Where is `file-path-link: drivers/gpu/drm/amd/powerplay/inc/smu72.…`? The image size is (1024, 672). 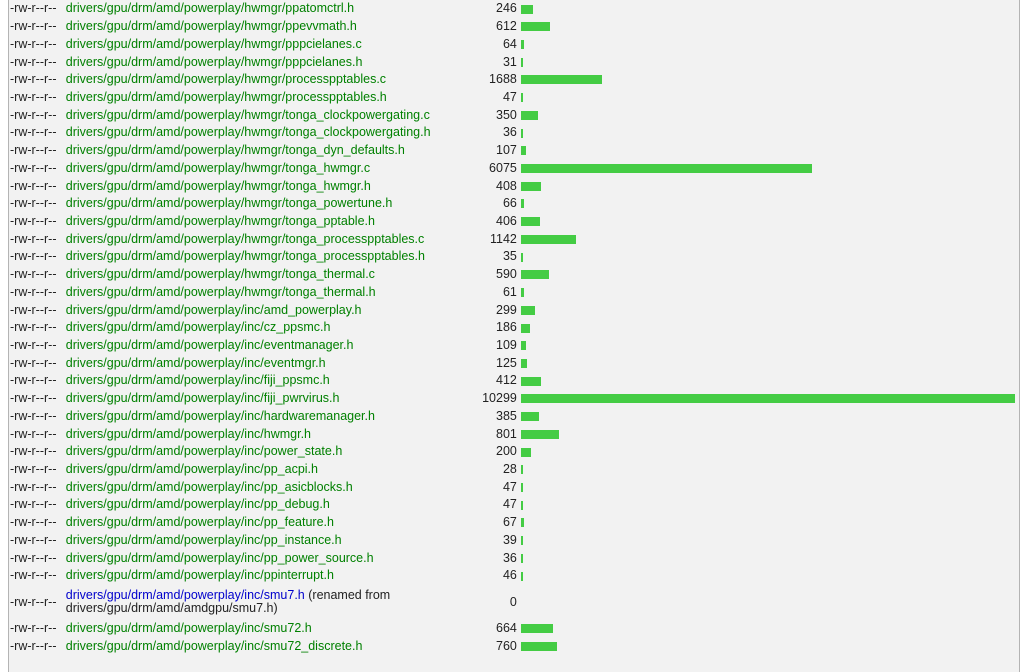
file-path-link: drivers/gpu/drm/amd/powerplay/inc/smu72.… is located at coordinates (189, 628).